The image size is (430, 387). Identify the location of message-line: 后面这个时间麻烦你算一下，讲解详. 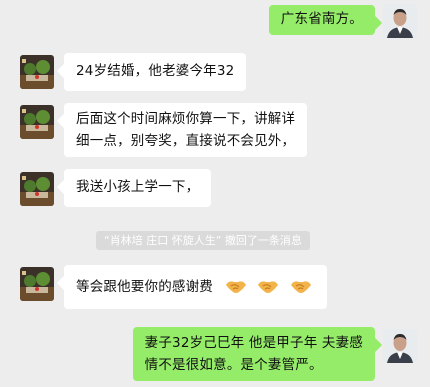
(186, 119).